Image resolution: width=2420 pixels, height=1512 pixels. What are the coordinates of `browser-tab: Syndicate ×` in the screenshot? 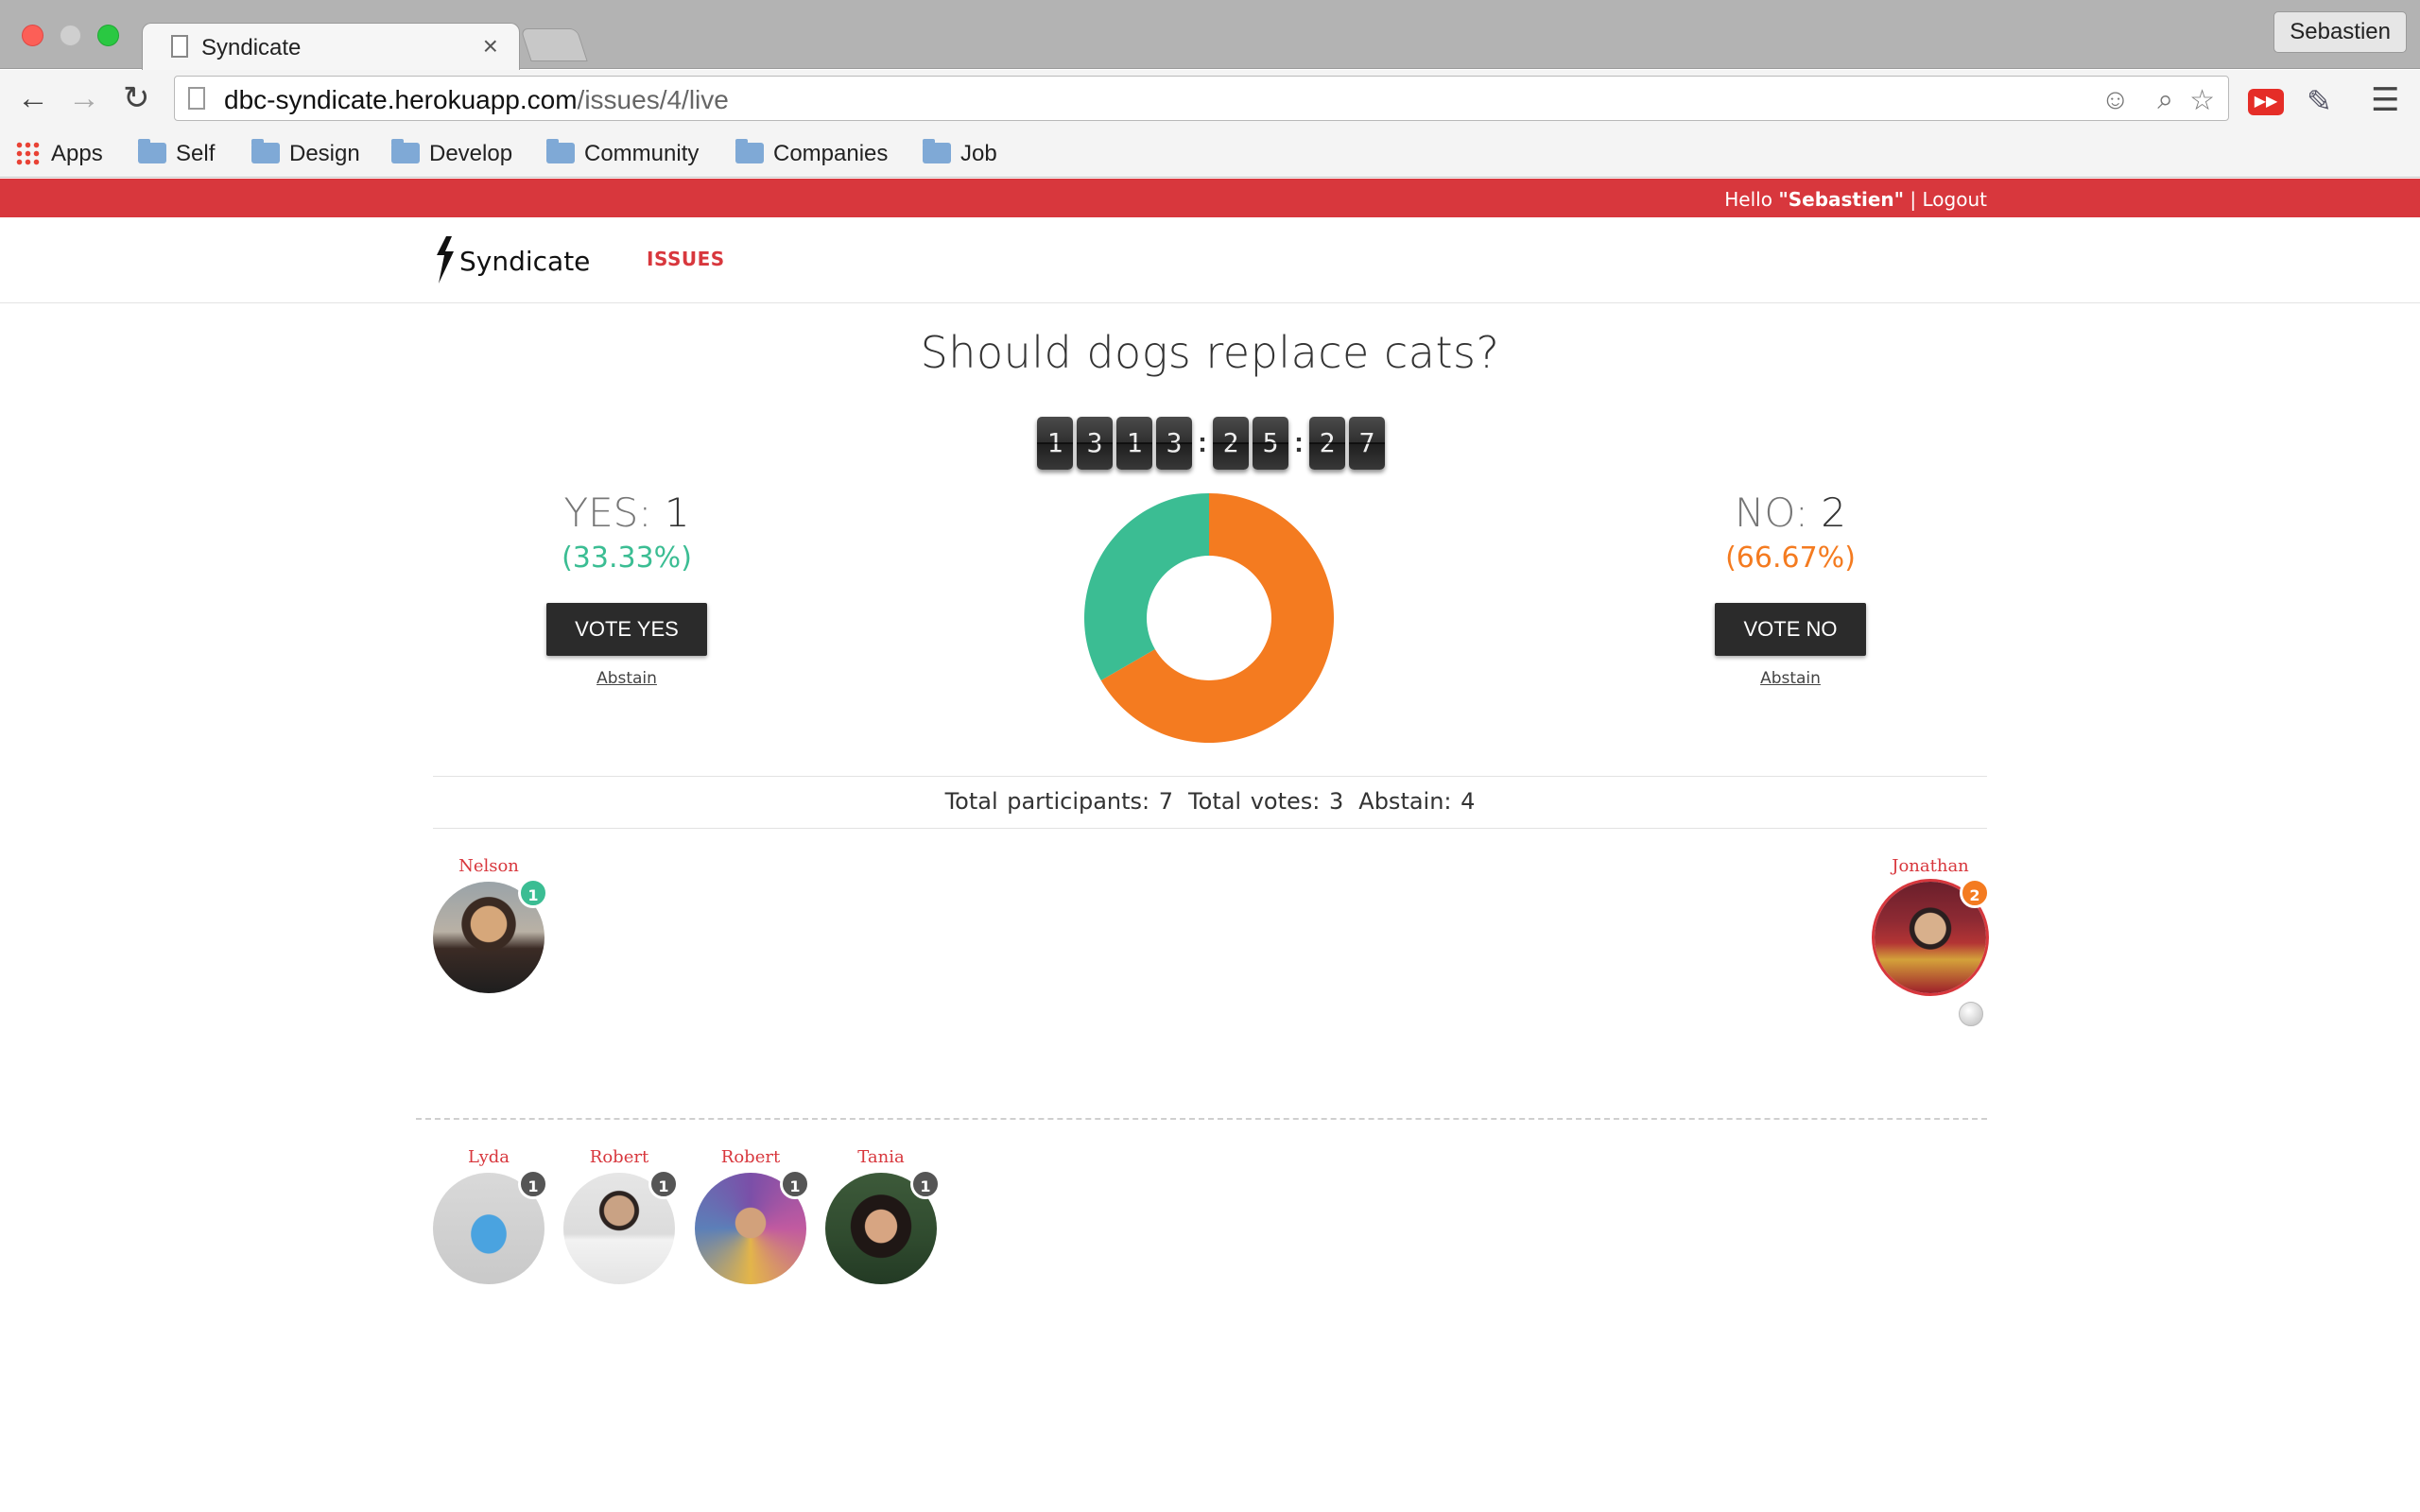 It's located at (331, 46).